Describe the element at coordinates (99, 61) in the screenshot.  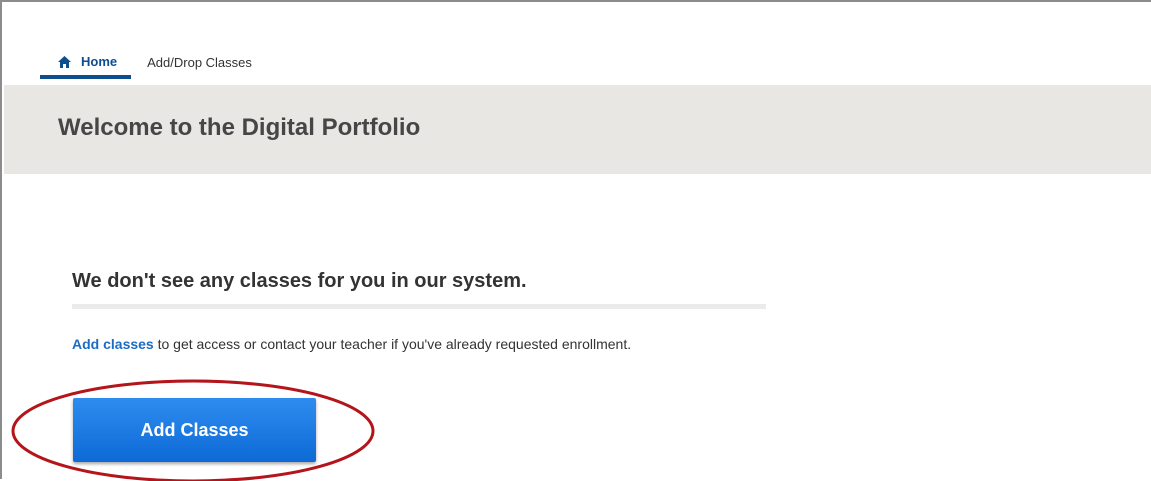
I see `tab-home-label: Home` at that location.